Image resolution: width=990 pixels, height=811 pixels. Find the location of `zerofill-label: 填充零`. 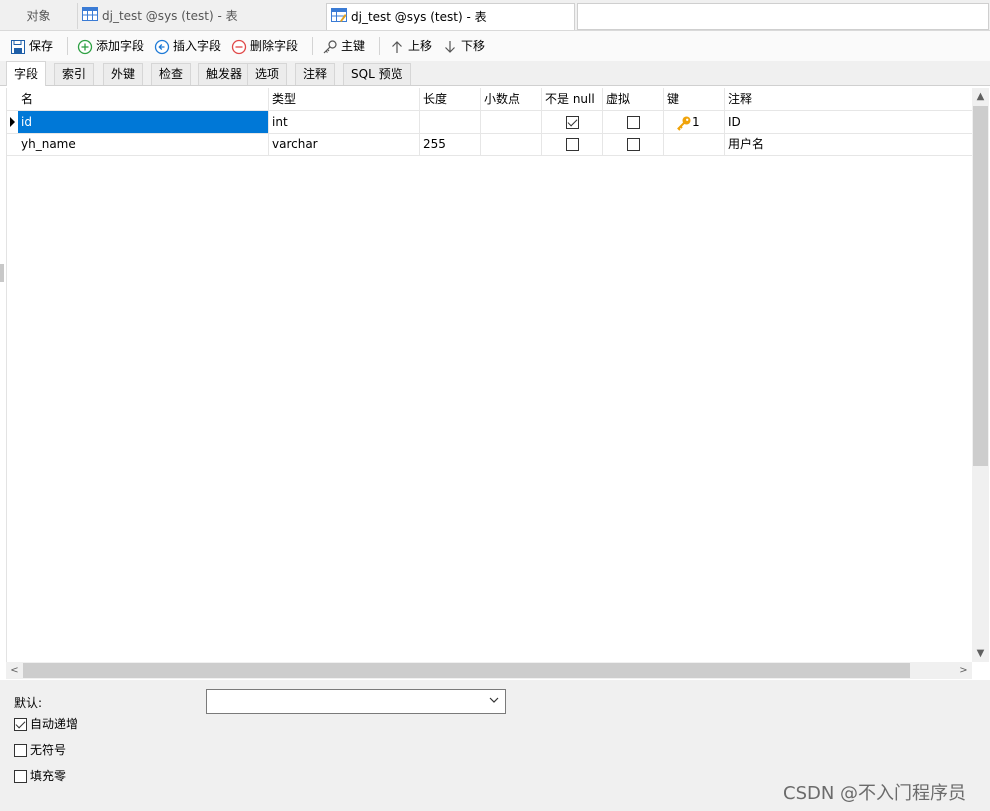

zerofill-label: 填充零 is located at coordinates (48, 776).